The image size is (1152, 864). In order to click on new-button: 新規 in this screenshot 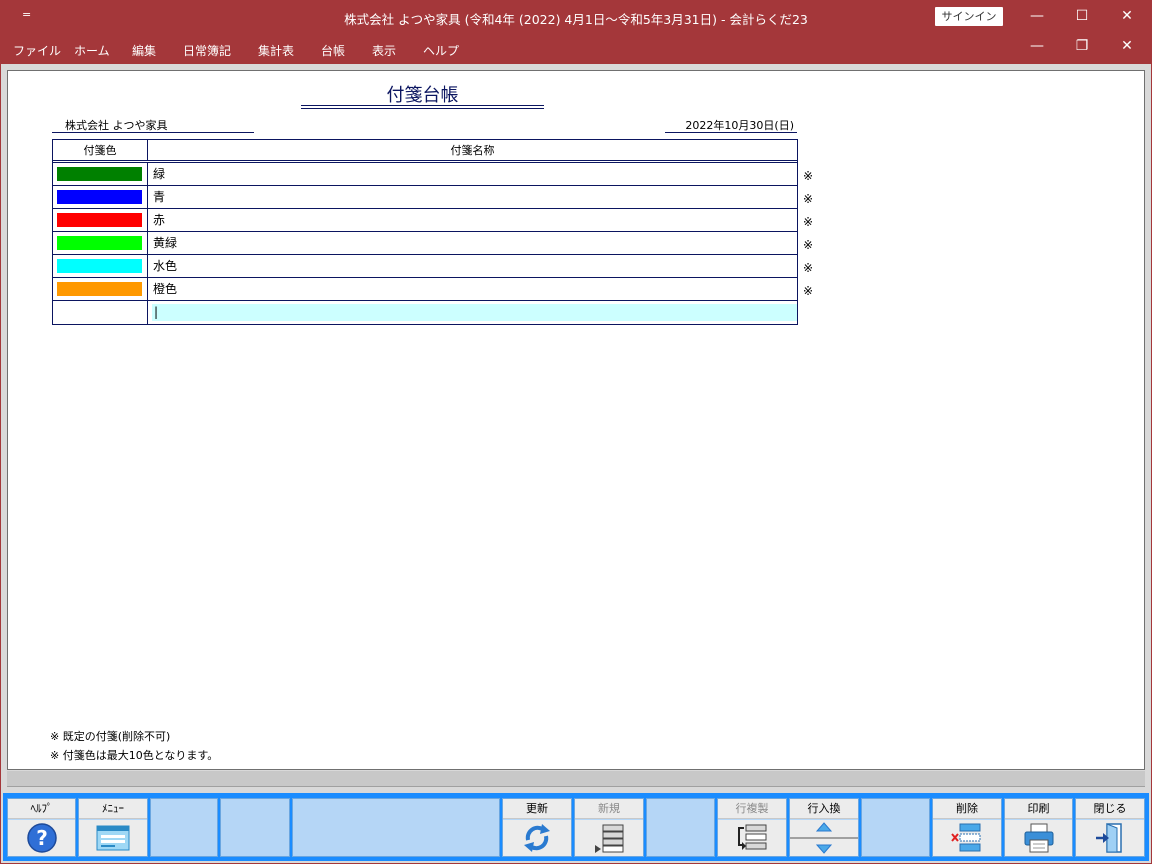, I will do `click(609, 827)`.